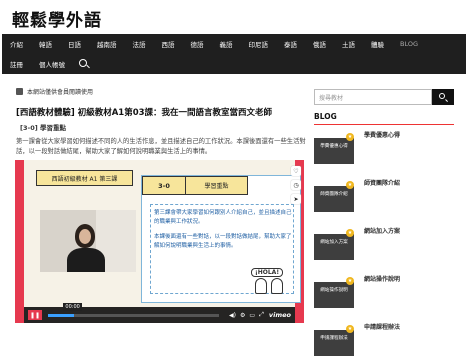  Describe the element at coordinates (384, 198) in the screenshot. I see `blog-item: 師資團隊介紹 ★ 師資團隊介紹` at that location.